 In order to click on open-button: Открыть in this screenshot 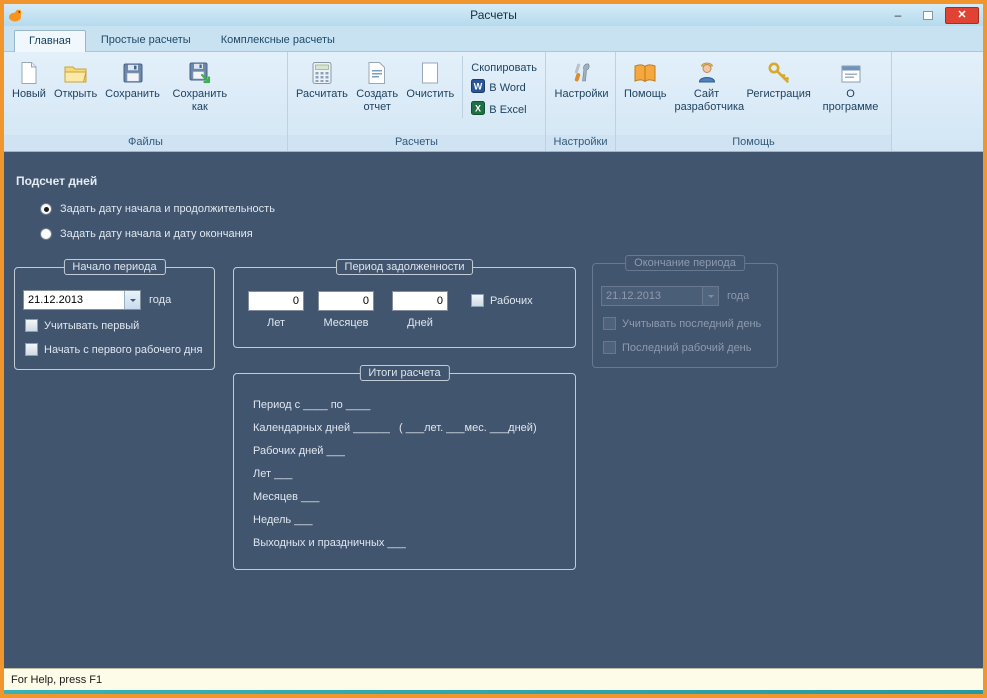, I will do `click(75, 78)`.